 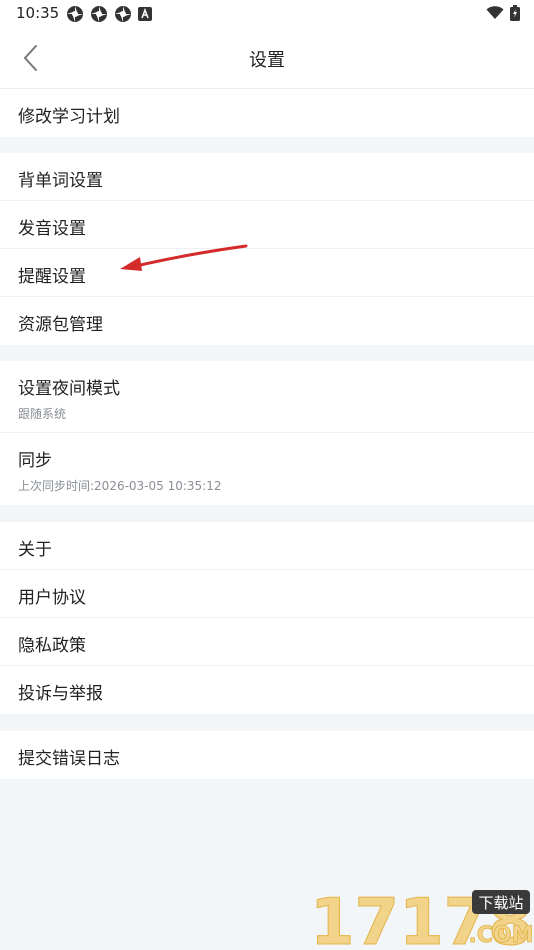 I want to click on watermark-badge: 下载站, so click(x=500, y=903).